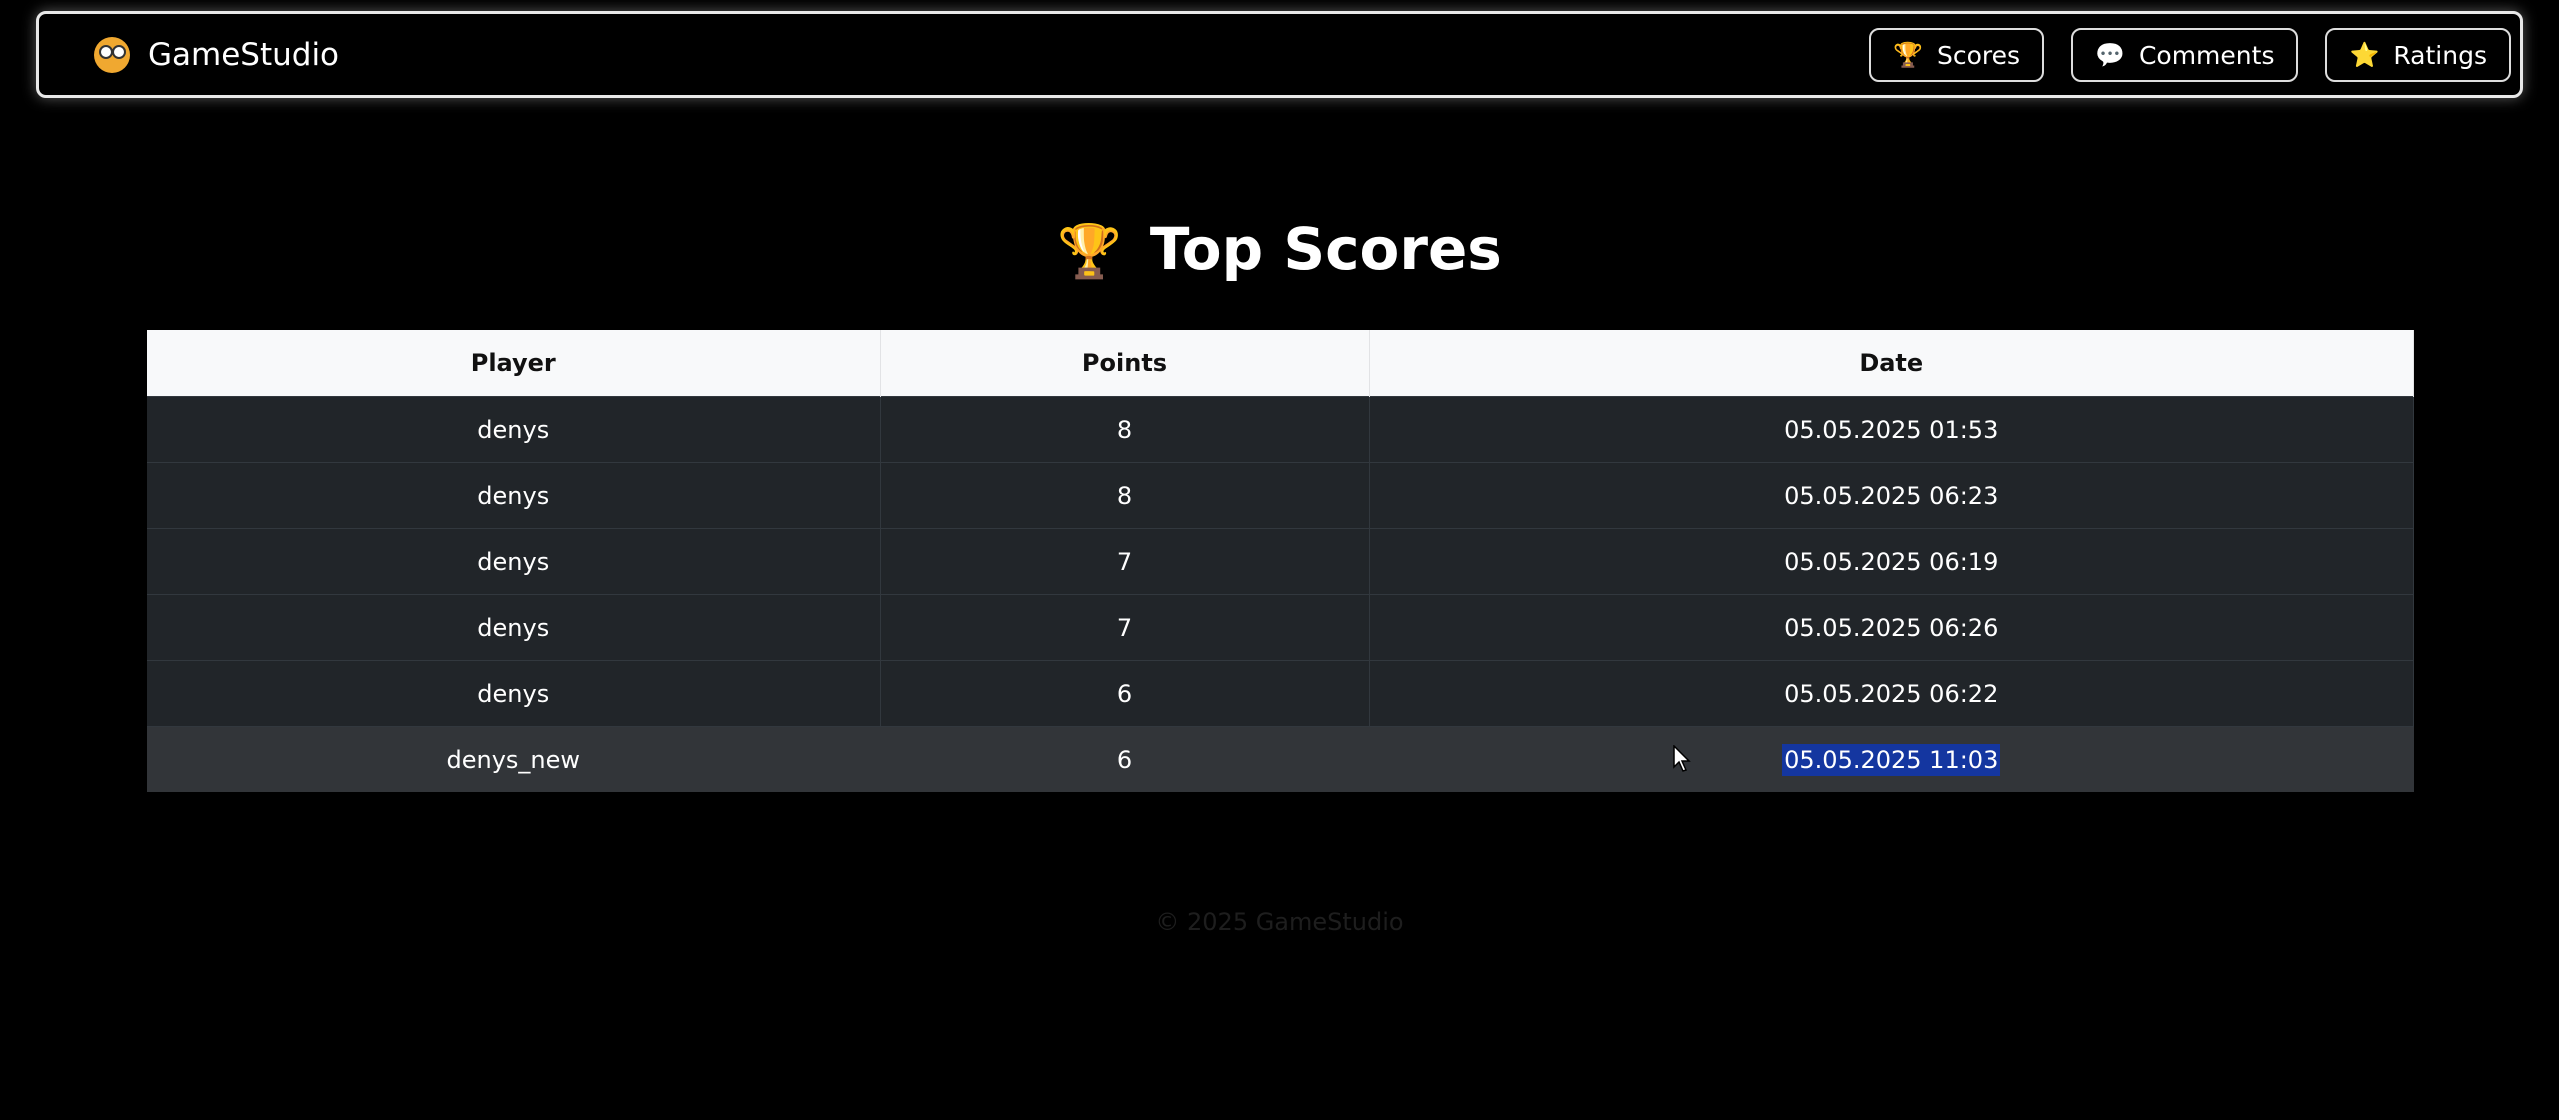  I want to click on table-header: Player Points Date, so click(1280, 363).